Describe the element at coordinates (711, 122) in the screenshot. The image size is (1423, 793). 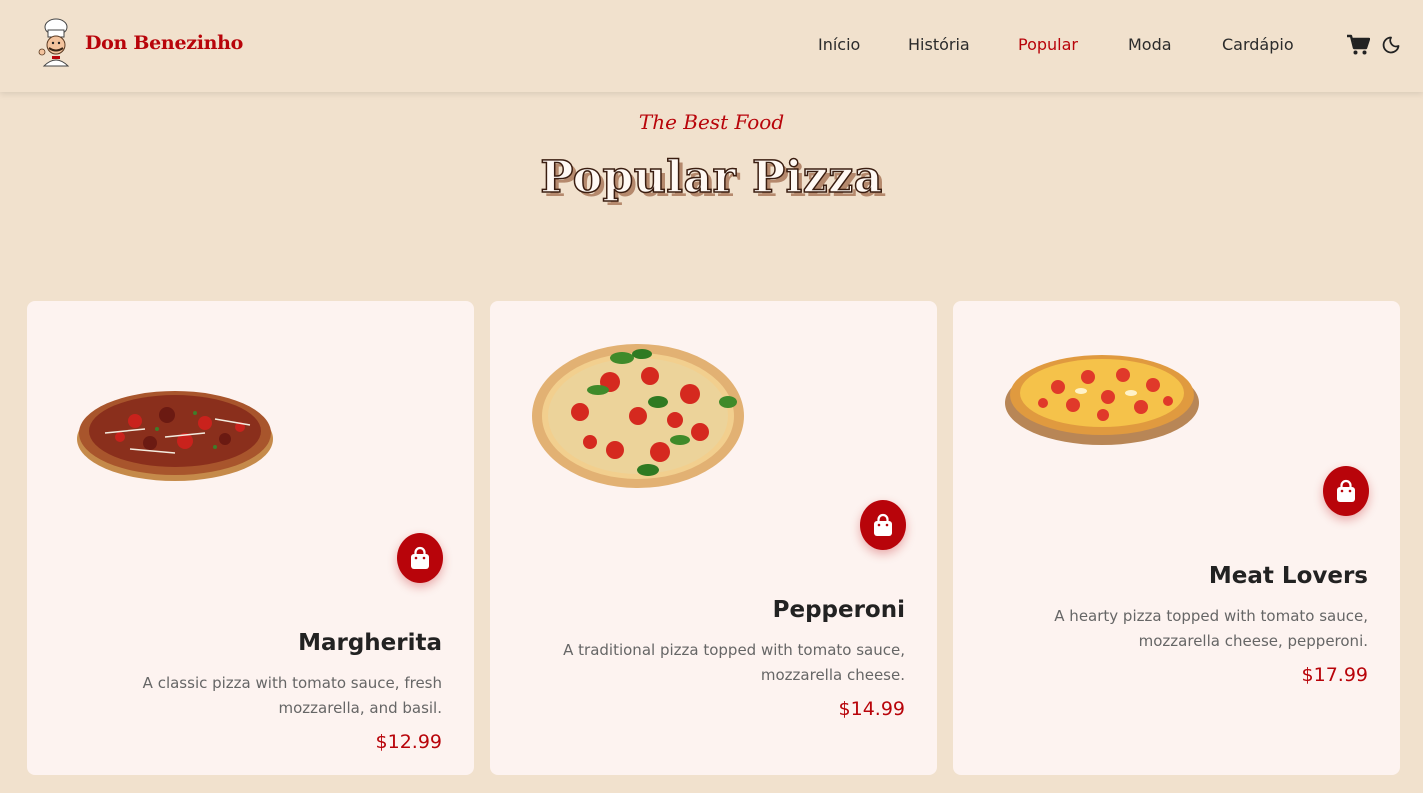
I see `hero-subtitle: The Best Food` at that location.